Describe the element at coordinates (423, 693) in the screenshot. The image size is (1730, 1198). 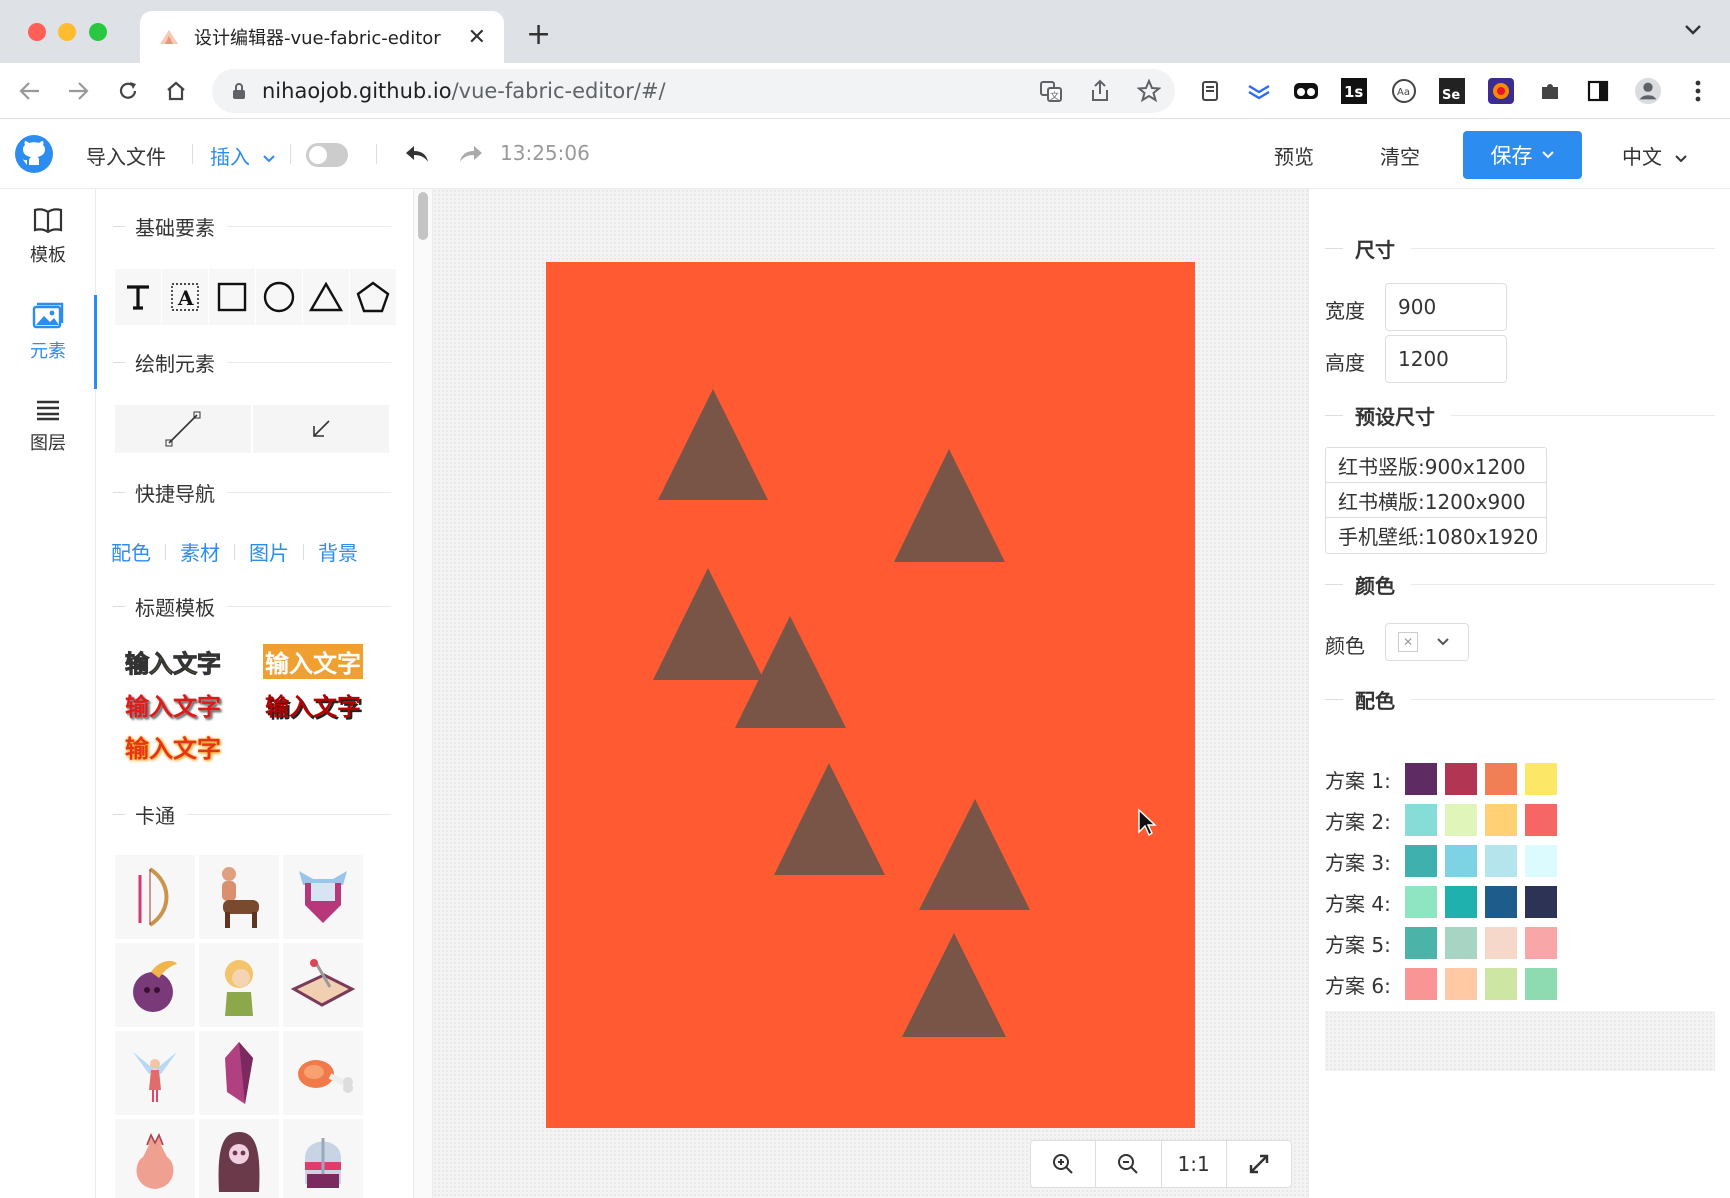
I see `panel-scrollbar` at that location.